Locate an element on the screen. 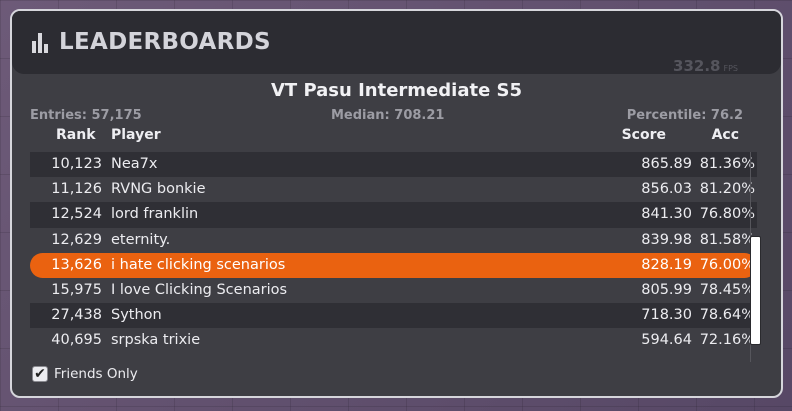 Image resolution: width=792 pixels, height=411 pixels. leaderboard-row: 12,629 eternity. 839.98 81.58% is located at coordinates (393, 240).